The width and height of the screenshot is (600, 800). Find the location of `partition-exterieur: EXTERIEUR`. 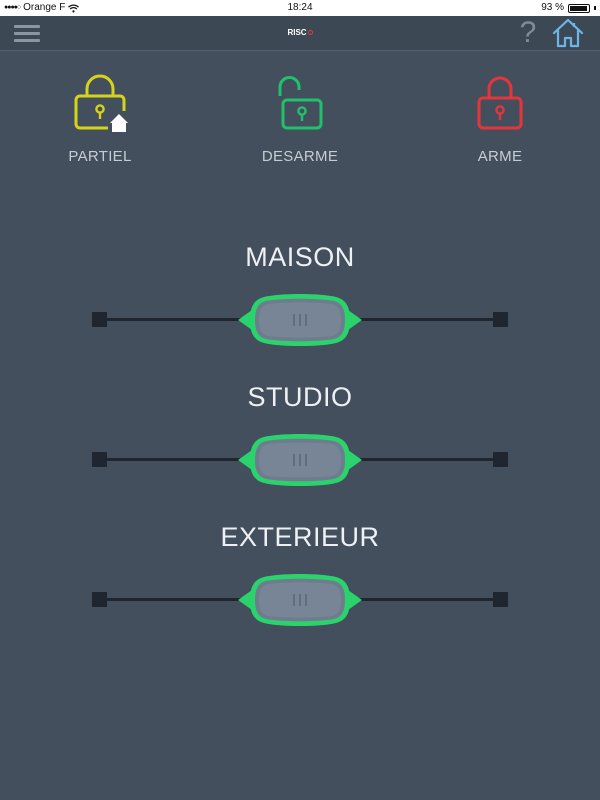

partition-exterieur: EXTERIEUR is located at coordinates (300, 574).